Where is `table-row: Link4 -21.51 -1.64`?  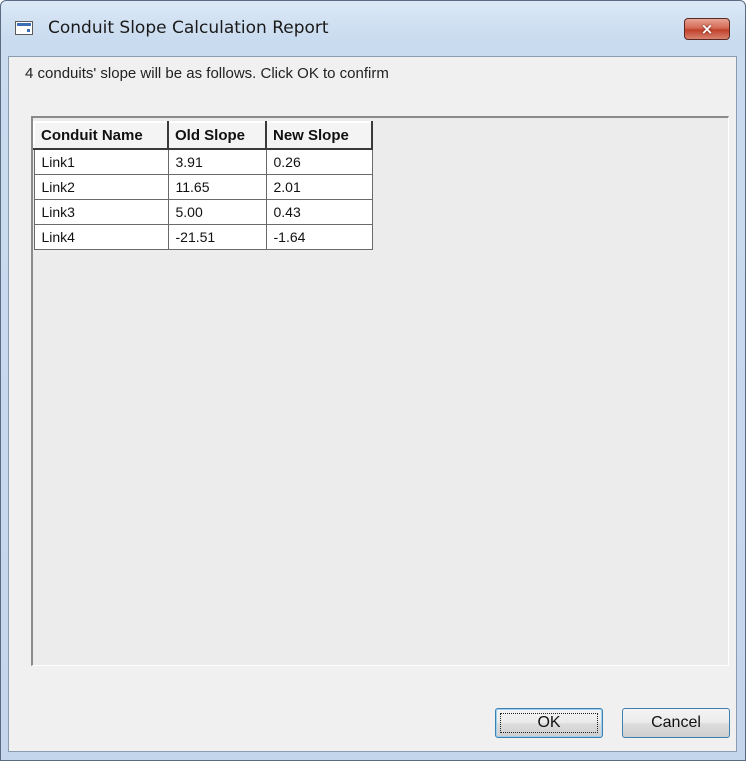
table-row: Link4 -21.51 -1.64 is located at coordinates (203, 236).